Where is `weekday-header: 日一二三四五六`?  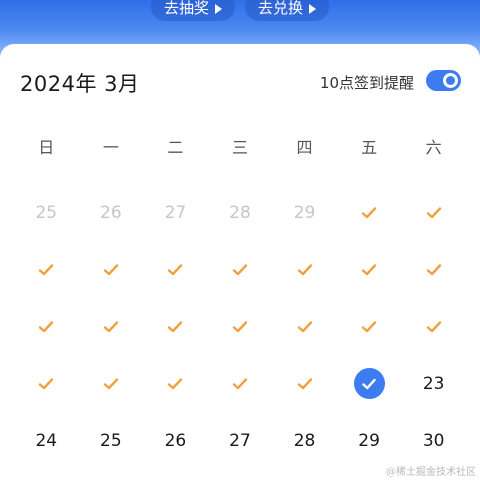 weekday-header: 日一二三四五六 is located at coordinates (240, 145).